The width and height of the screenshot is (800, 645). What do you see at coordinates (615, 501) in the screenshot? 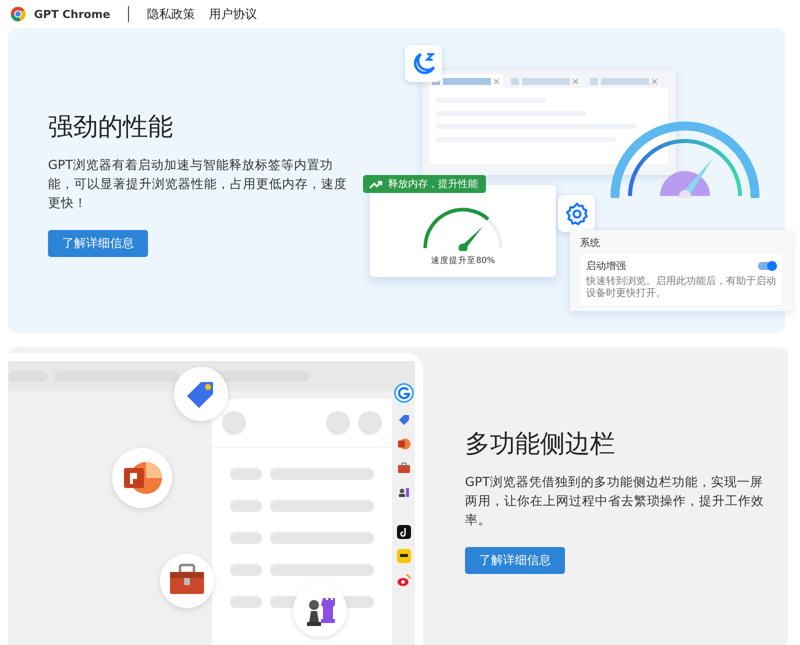
I see `section-description: GPT浏览器凭借独到的多功能侧边栏功能，实现一屏两用，让你在上网过程中省去繁琐操作，提升工作效率。` at bounding box center [615, 501].